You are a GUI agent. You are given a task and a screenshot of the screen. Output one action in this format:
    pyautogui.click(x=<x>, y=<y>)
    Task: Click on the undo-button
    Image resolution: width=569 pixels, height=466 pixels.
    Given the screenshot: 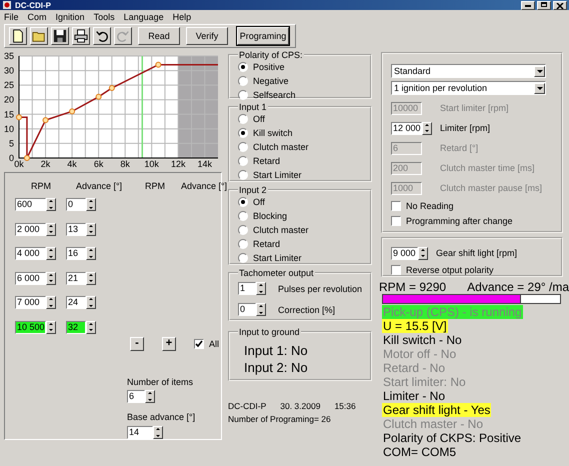 What is the action you would take?
    pyautogui.click(x=102, y=36)
    